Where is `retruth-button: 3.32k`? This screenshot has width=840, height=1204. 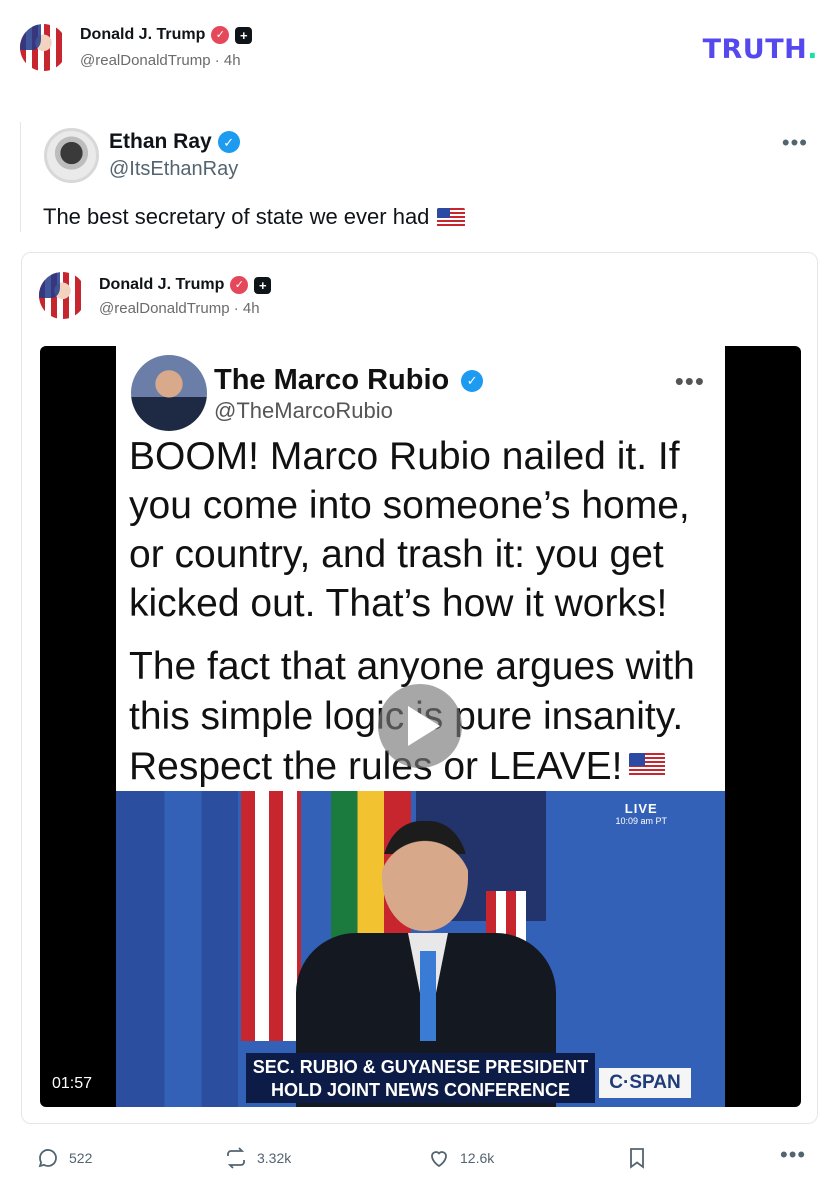
retruth-button: 3.32k is located at coordinates (257, 1158).